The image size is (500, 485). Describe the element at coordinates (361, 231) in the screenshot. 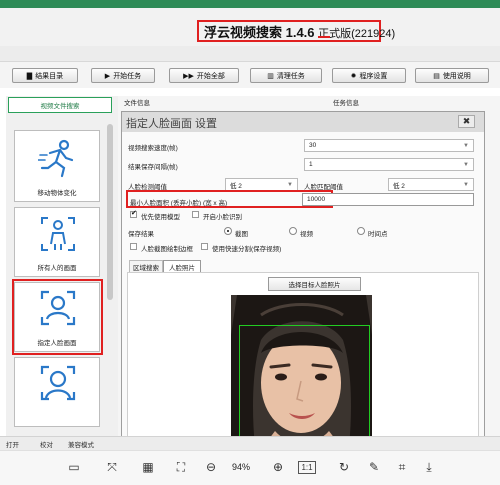

I see `save-timepoint-radio` at that location.